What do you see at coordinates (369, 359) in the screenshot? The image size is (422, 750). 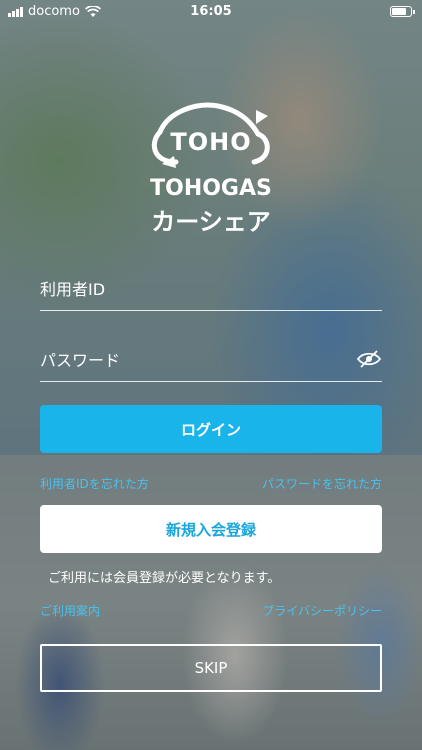 I see `eye-slash-icon` at bounding box center [369, 359].